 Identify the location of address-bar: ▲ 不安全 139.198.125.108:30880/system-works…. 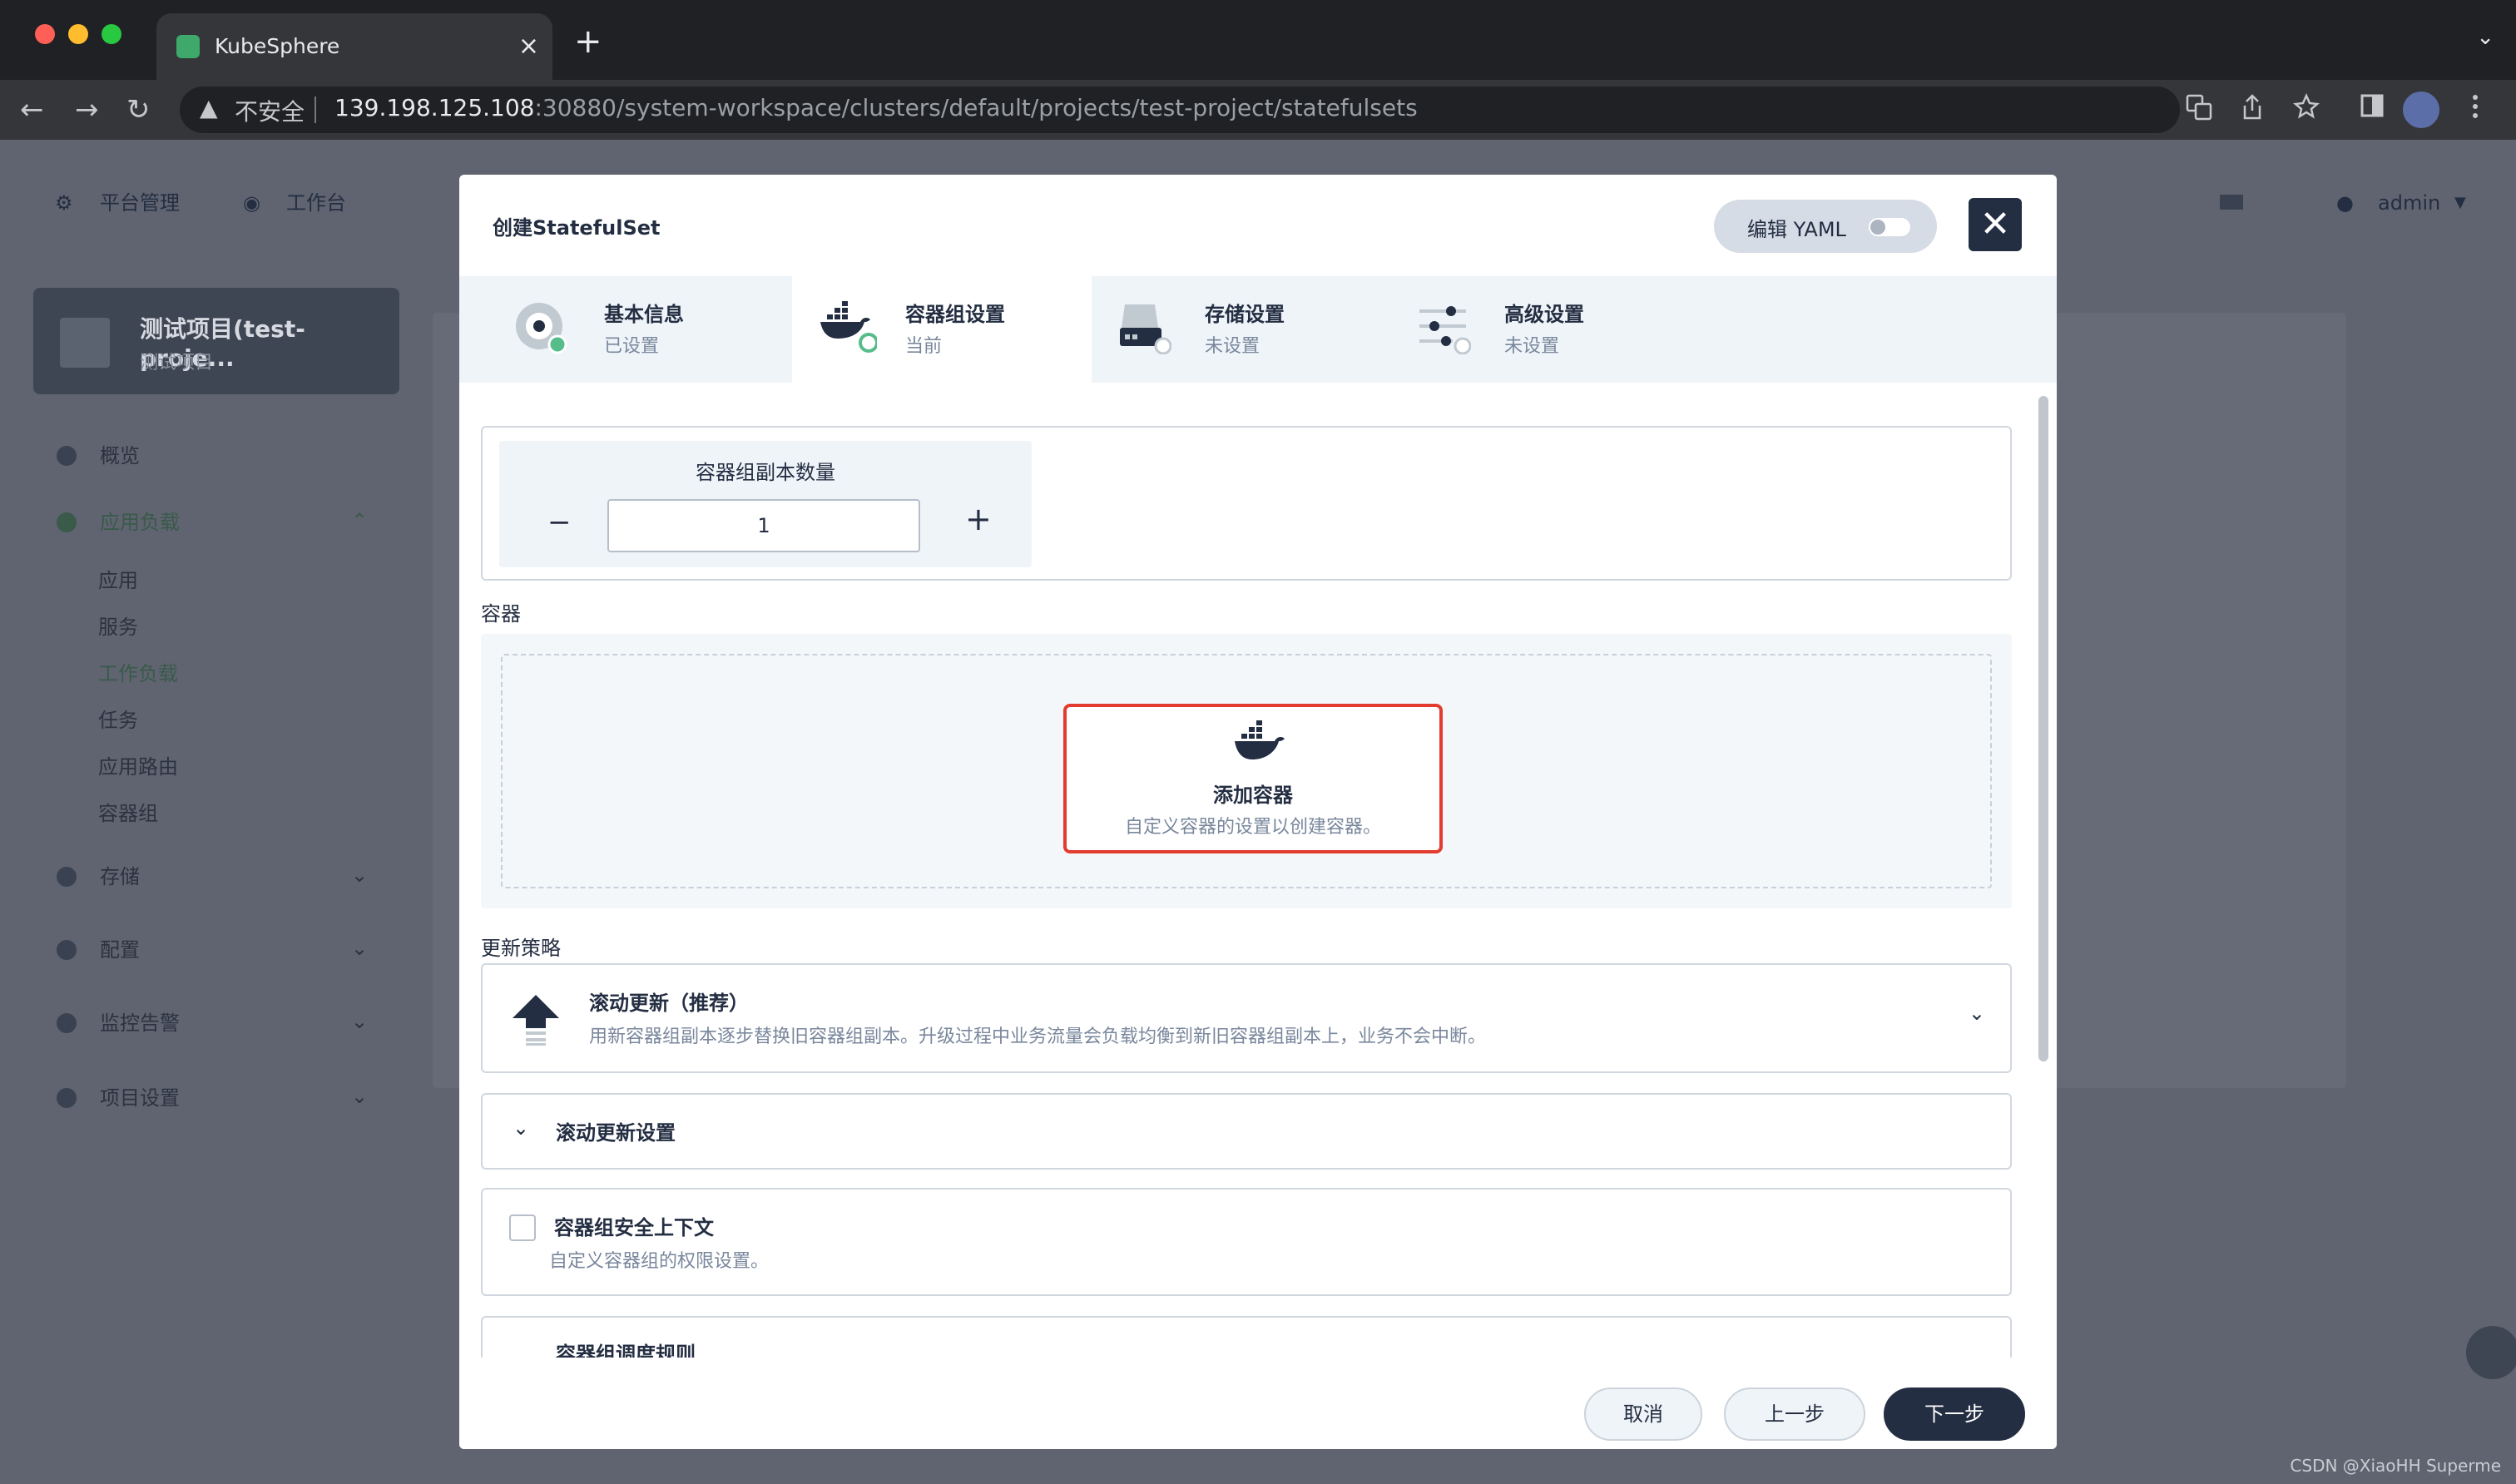
(1180, 110).